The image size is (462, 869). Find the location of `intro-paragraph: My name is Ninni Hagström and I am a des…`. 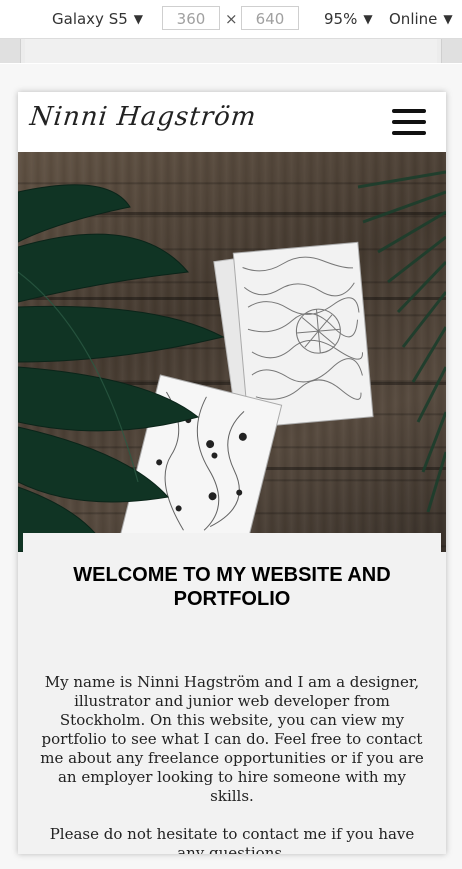

intro-paragraph: My name is Ninni Hagström and I am a des… is located at coordinates (232, 739).